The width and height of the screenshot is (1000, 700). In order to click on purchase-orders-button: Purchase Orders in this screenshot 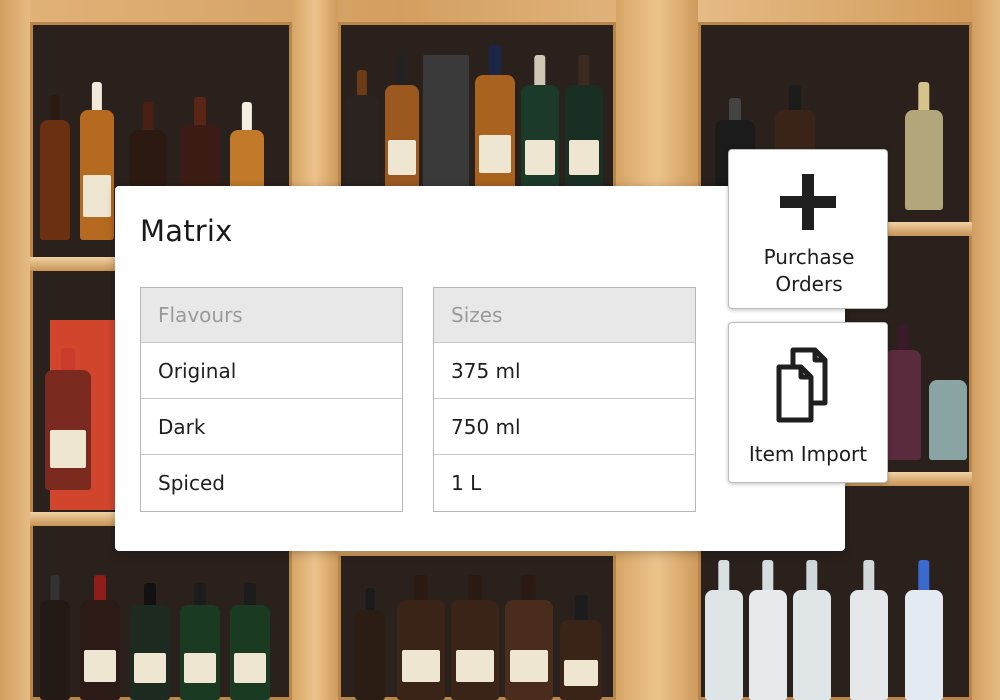, I will do `click(808, 229)`.